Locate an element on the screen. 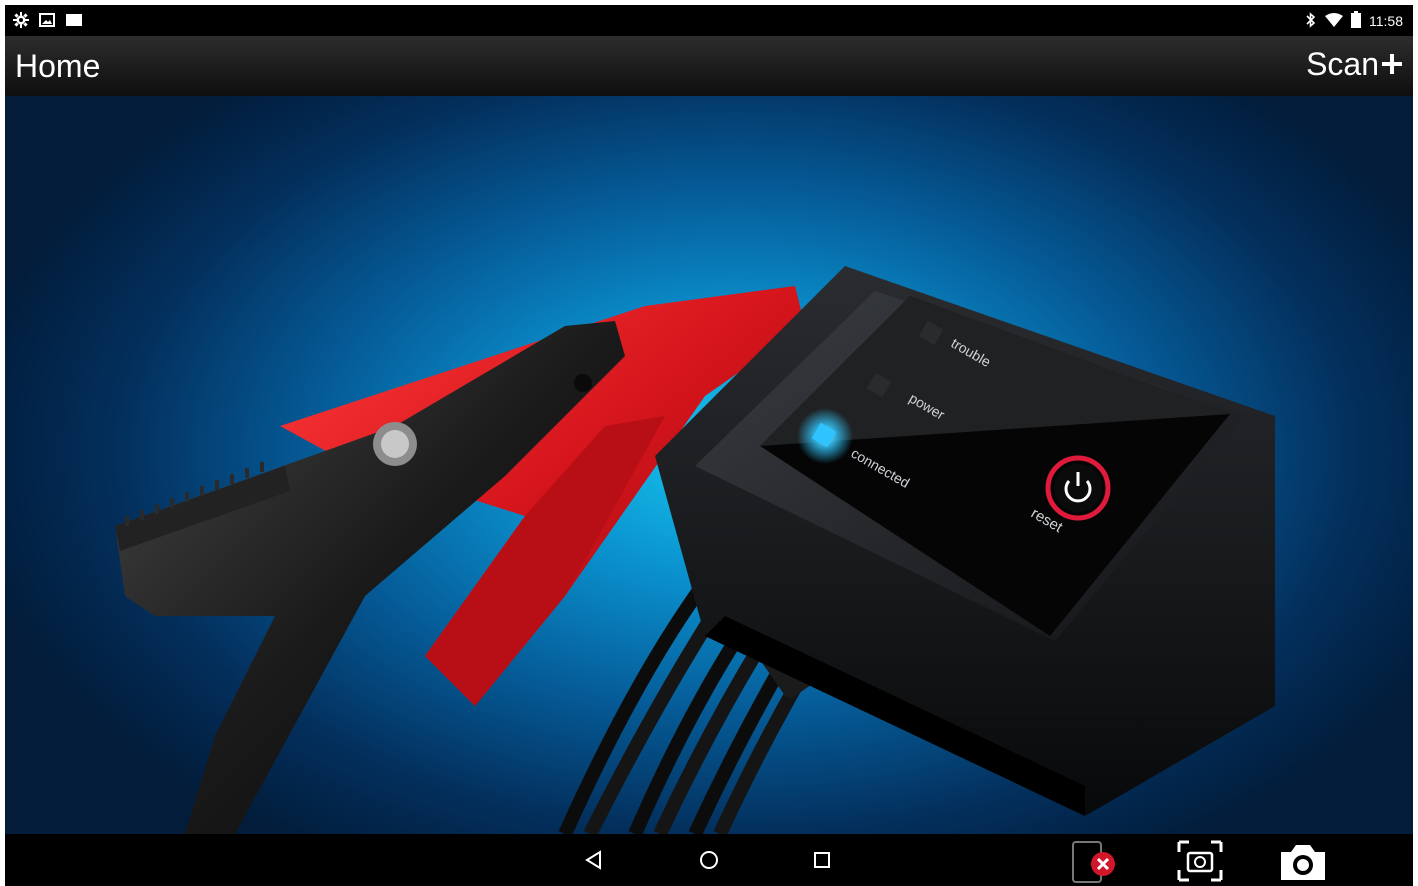 Image resolution: width=1418 pixels, height=886 pixels. screenshot-region-icon is located at coordinates (1200, 861).